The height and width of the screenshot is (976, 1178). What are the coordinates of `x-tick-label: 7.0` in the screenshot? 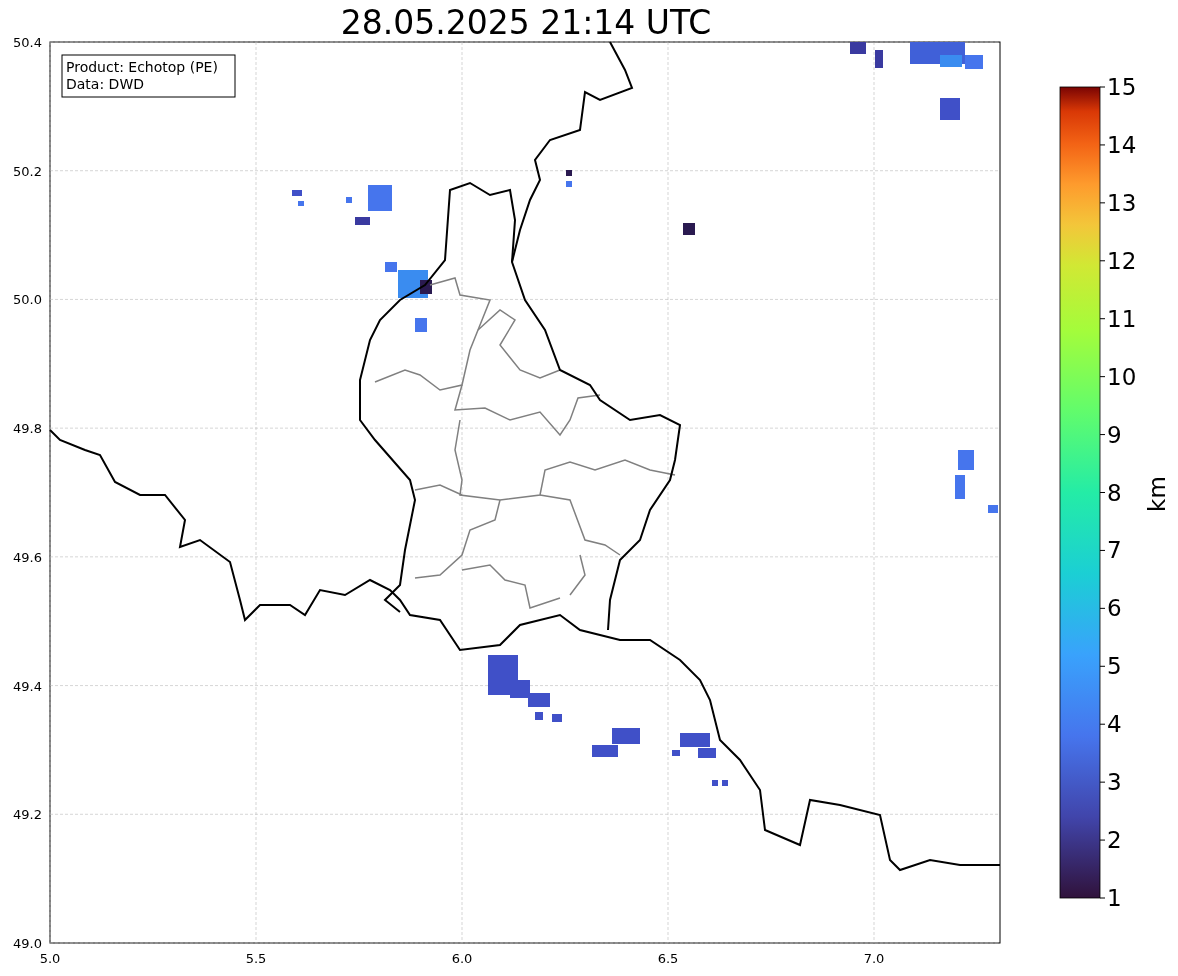 It's located at (874, 958).